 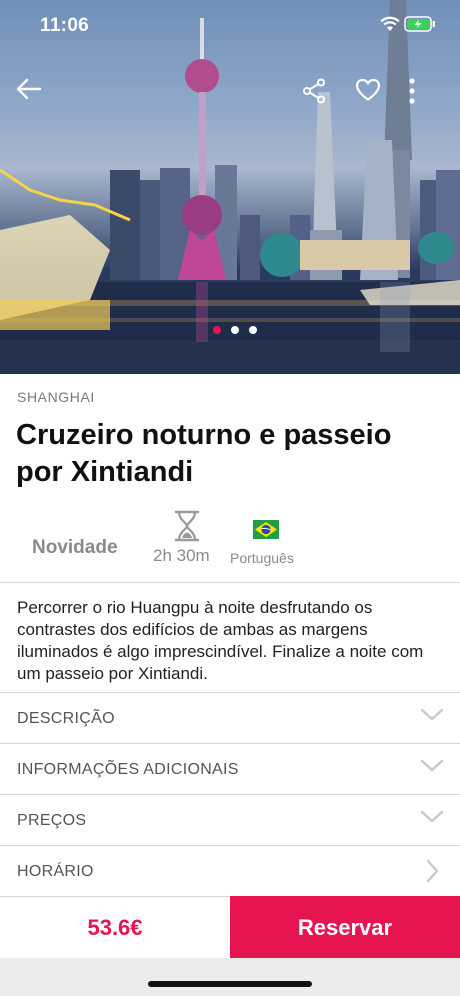 What do you see at coordinates (204, 453) in the screenshot?
I see `tour-title: Cruzeiro noturno e passeio por Xintiandi` at bounding box center [204, 453].